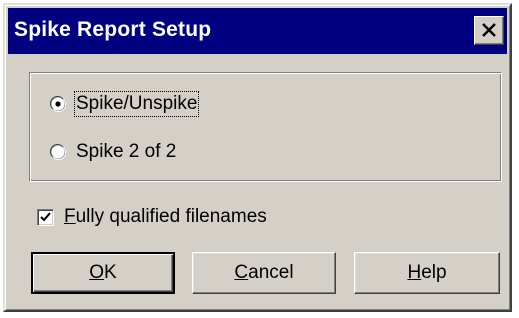 The image size is (519, 318). I want to click on cancel-button: Cancel, so click(264, 273).